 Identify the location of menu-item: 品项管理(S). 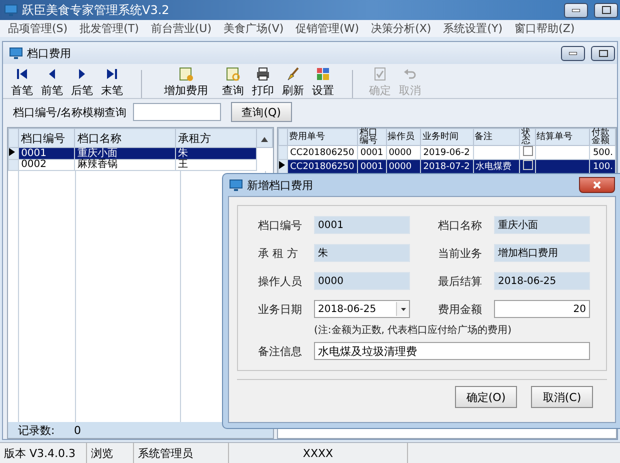
(38, 28).